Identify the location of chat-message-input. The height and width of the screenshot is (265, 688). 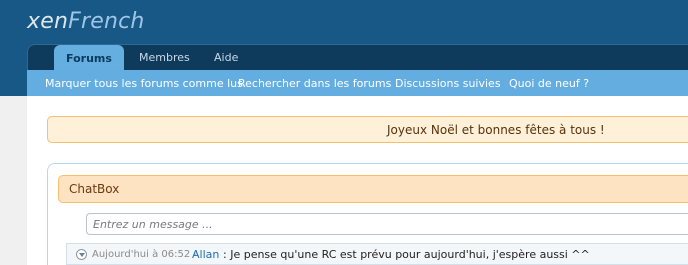
(387, 224).